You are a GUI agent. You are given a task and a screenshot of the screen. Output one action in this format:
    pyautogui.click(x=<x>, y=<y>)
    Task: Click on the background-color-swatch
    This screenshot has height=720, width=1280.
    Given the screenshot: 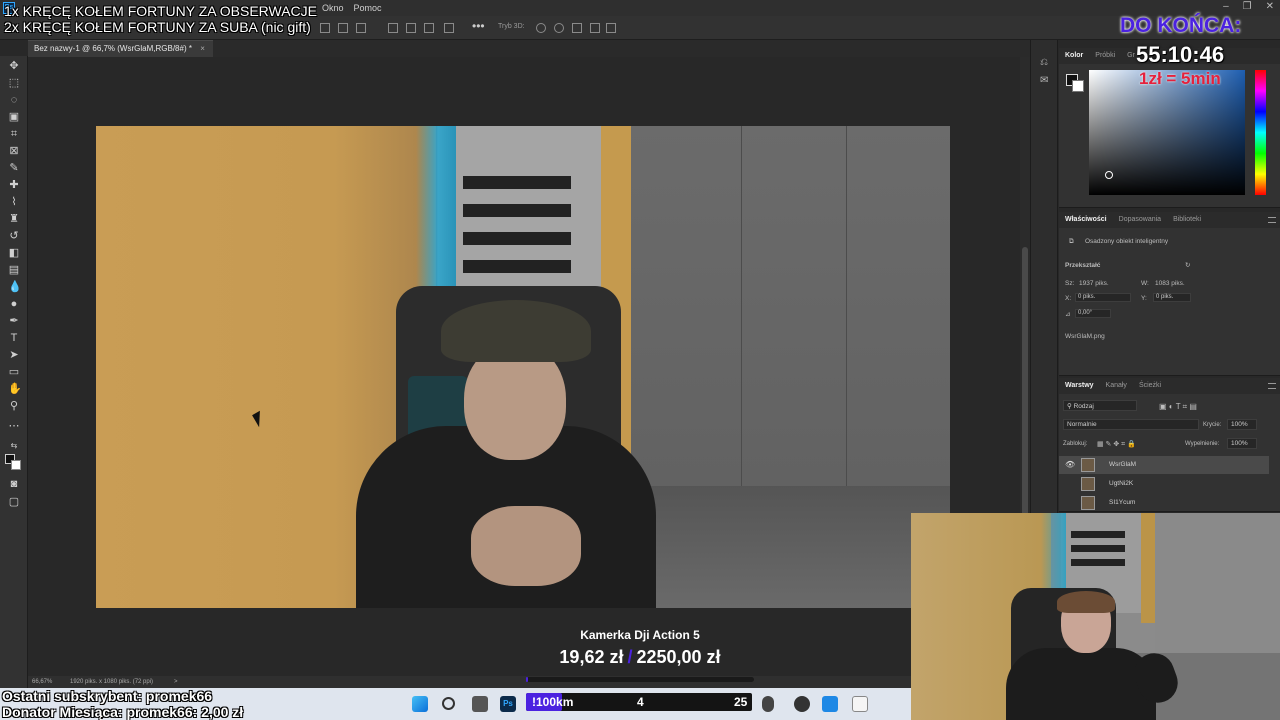 What is the action you would take?
    pyautogui.click(x=16, y=465)
    